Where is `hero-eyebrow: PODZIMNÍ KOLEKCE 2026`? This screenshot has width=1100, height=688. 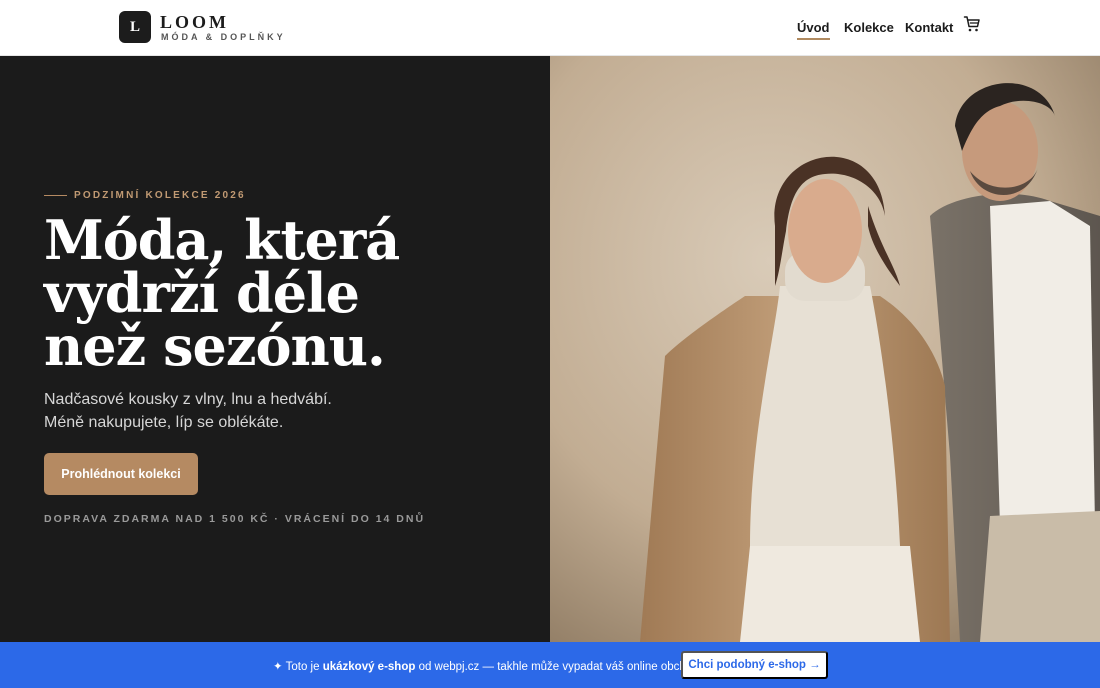
hero-eyebrow: PODZIMNÍ KOLEKCE 2026 is located at coordinates (160, 195).